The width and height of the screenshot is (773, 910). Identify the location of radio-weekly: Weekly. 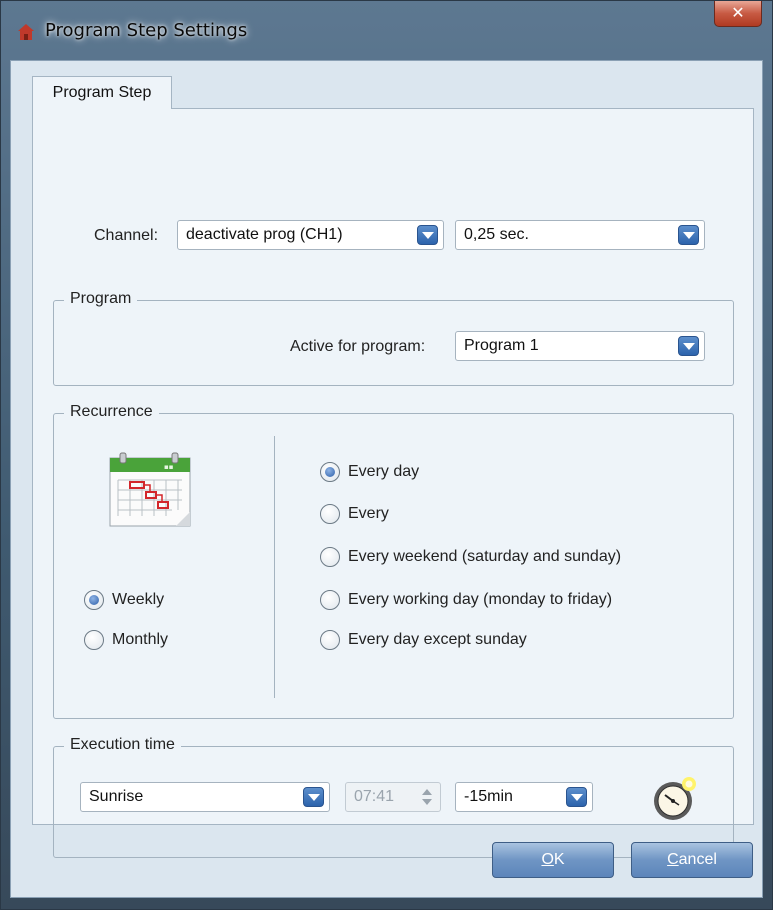
(124, 600).